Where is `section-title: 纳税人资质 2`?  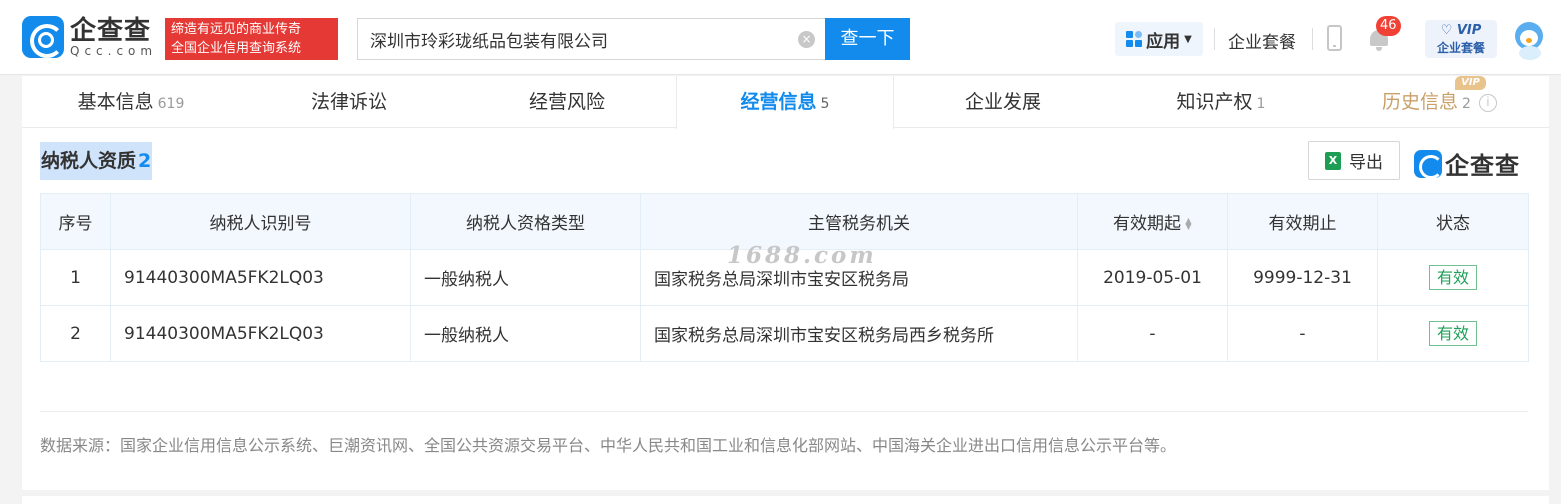
section-title: 纳税人资质 2 is located at coordinates (96, 161).